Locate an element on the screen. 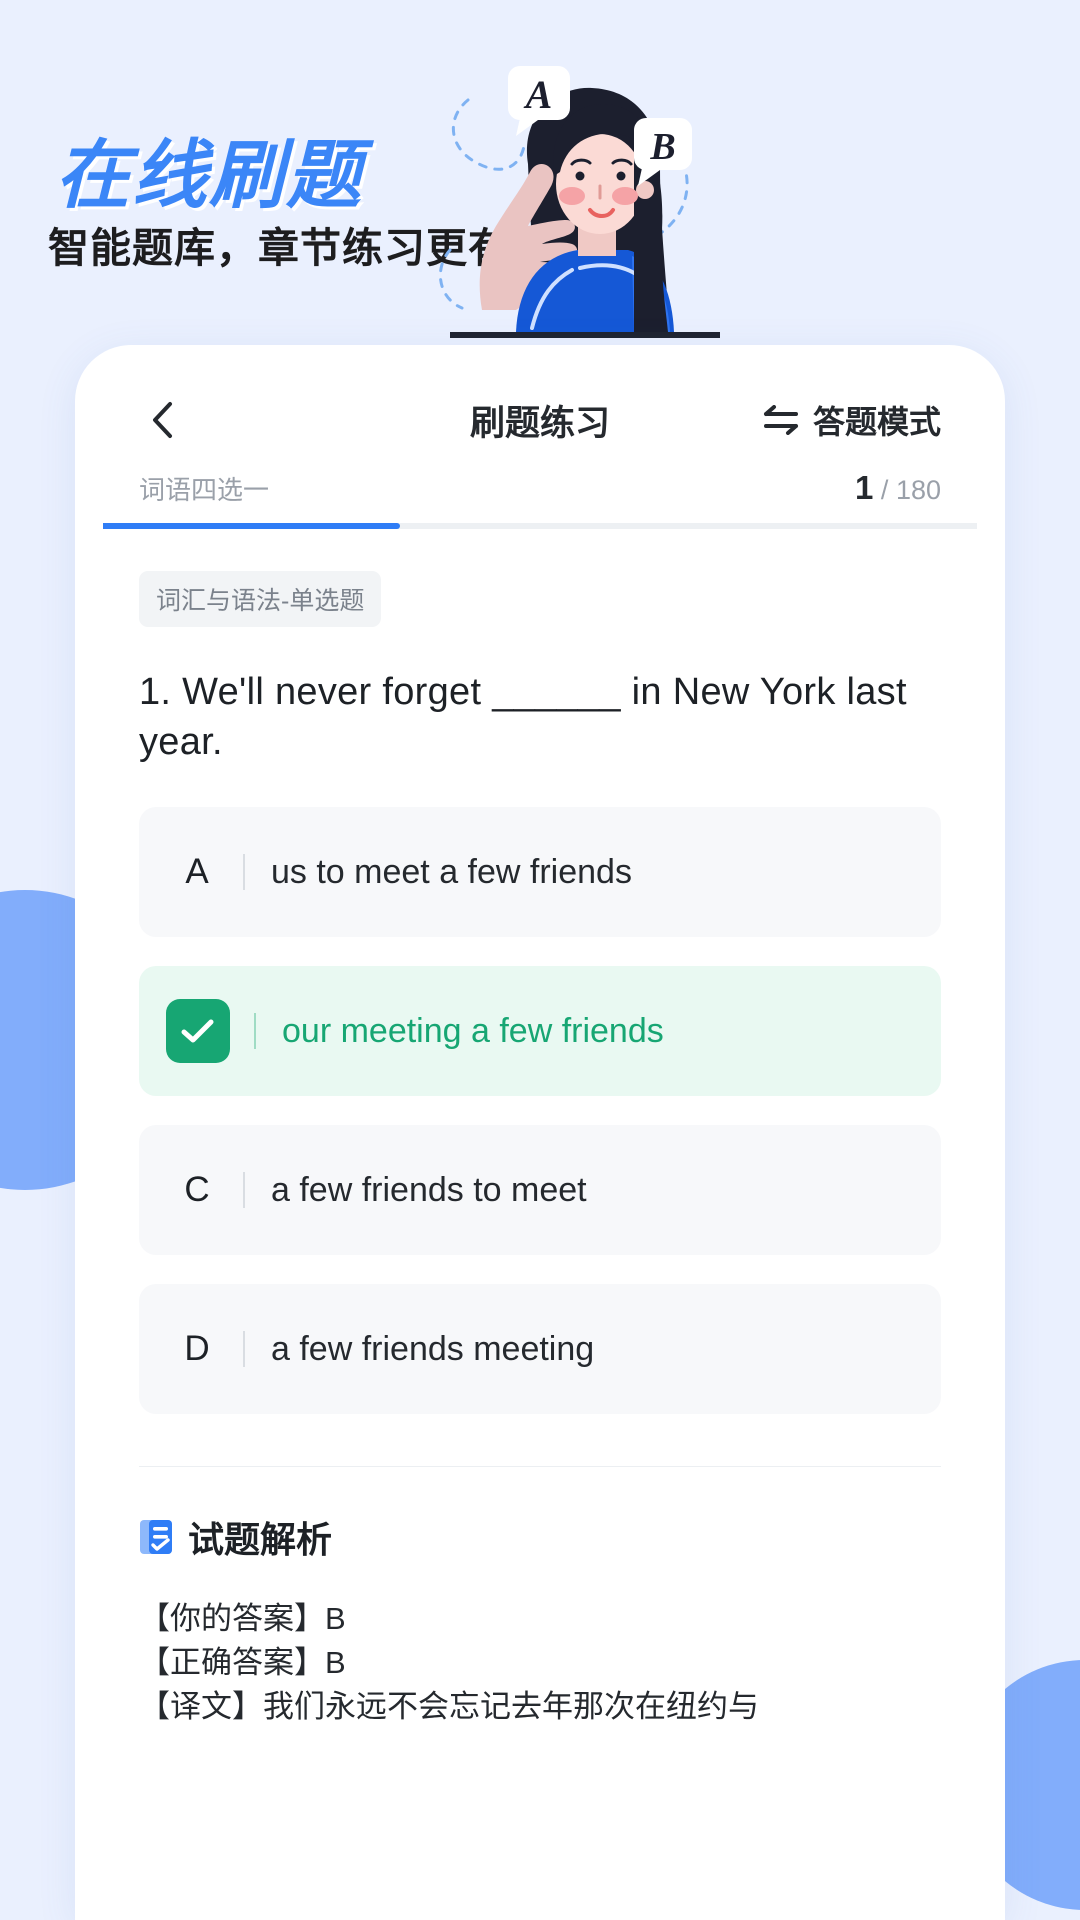 The width and height of the screenshot is (1080, 1920). clipboard-check-icon is located at coordinates (156, 1537).